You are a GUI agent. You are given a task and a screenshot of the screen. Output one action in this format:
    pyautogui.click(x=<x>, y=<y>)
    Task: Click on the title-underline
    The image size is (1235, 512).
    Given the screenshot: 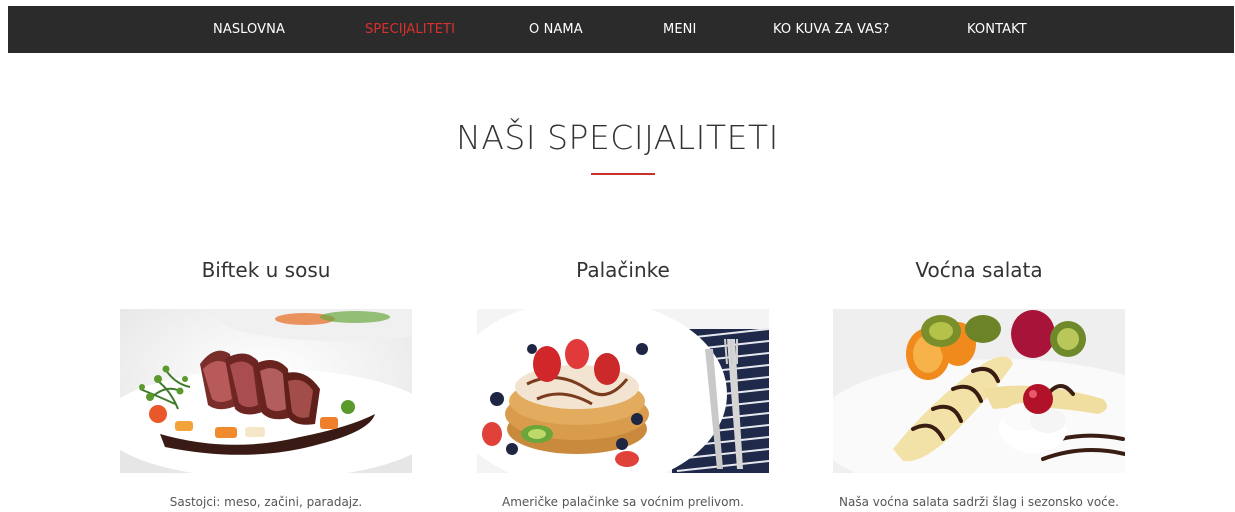 What is the action you would take?
    pyautogui.click(x=623, y=174)
    